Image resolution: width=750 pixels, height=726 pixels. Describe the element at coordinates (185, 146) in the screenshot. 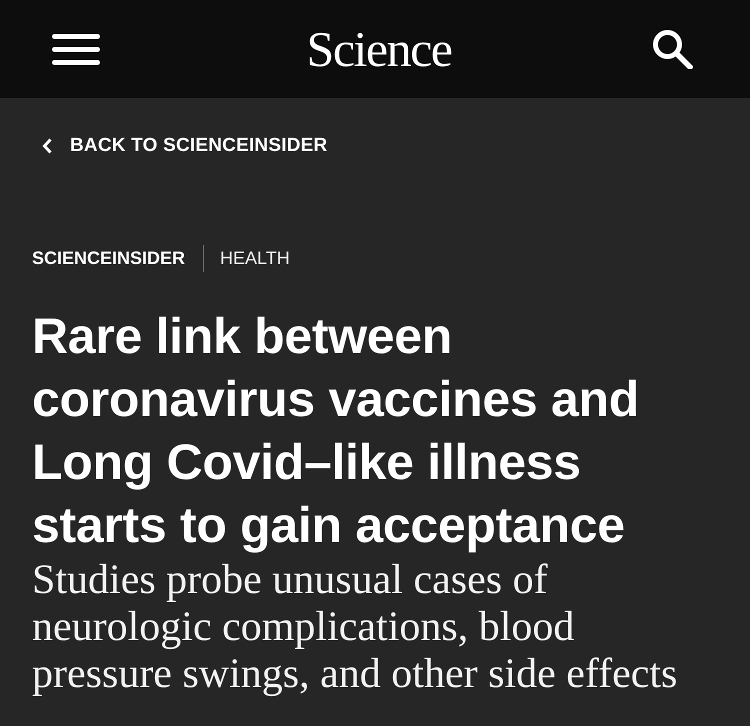

I see `back-link: BACK TO SCIENCEINSIDER` at that location.